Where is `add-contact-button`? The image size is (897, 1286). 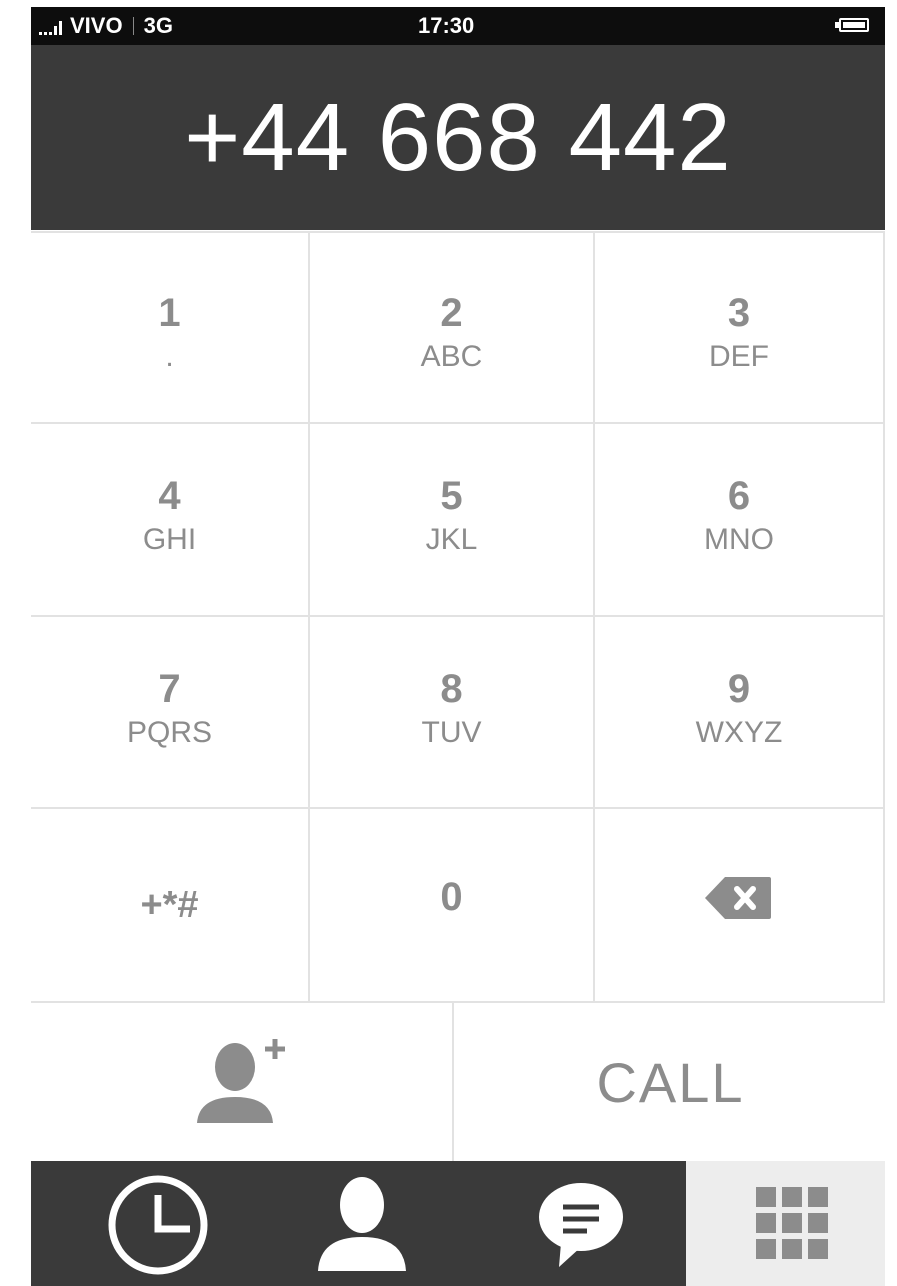 add-contact-button is located at coordinates (242, 1082).